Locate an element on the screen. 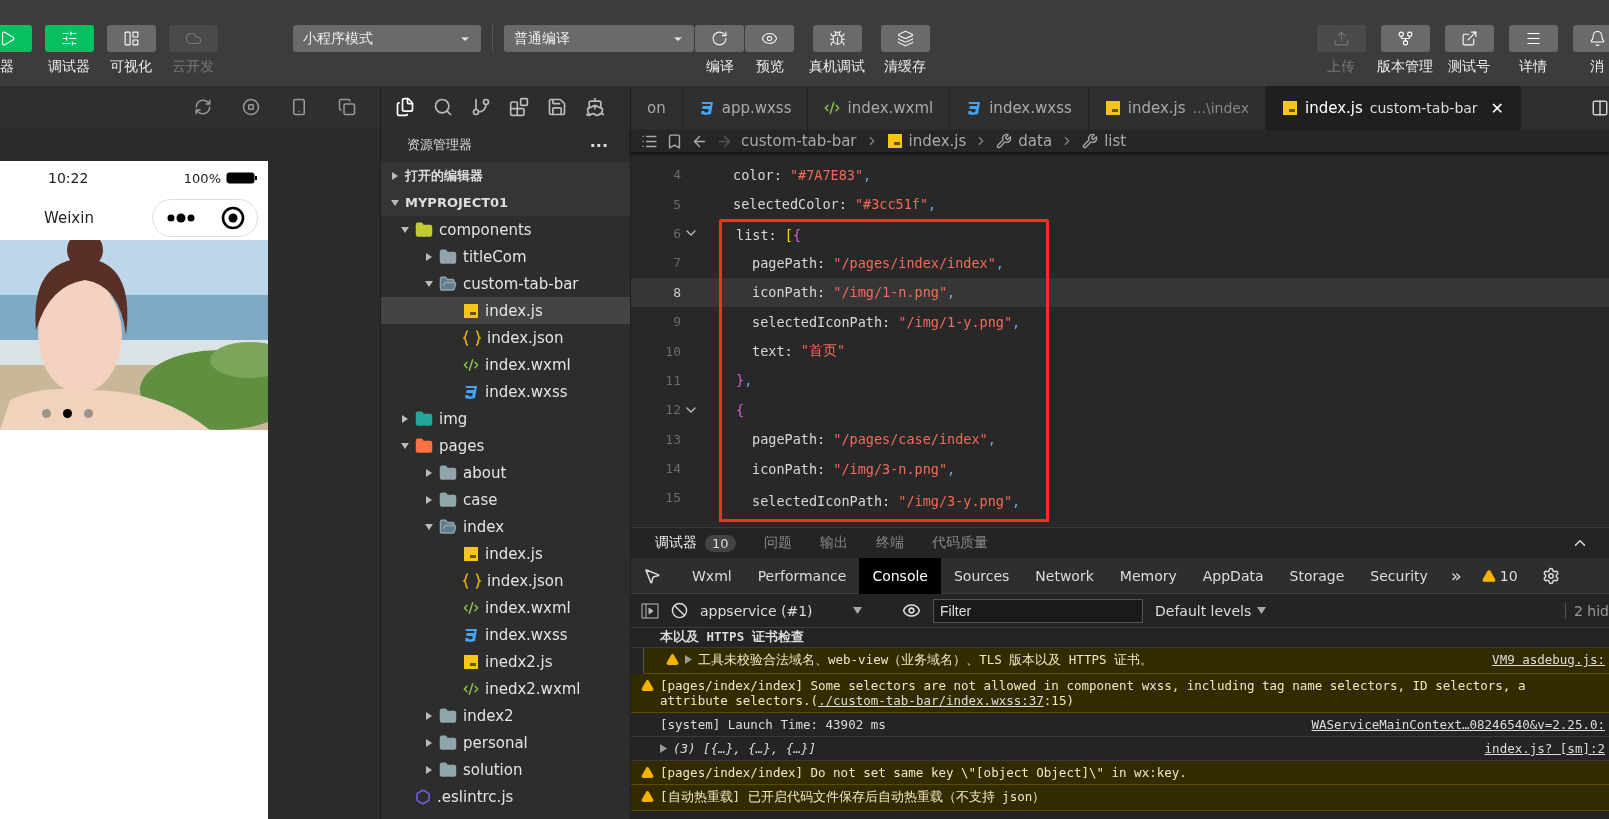  tree-item: inedx2.wxml is located at coordinates (505, 688).